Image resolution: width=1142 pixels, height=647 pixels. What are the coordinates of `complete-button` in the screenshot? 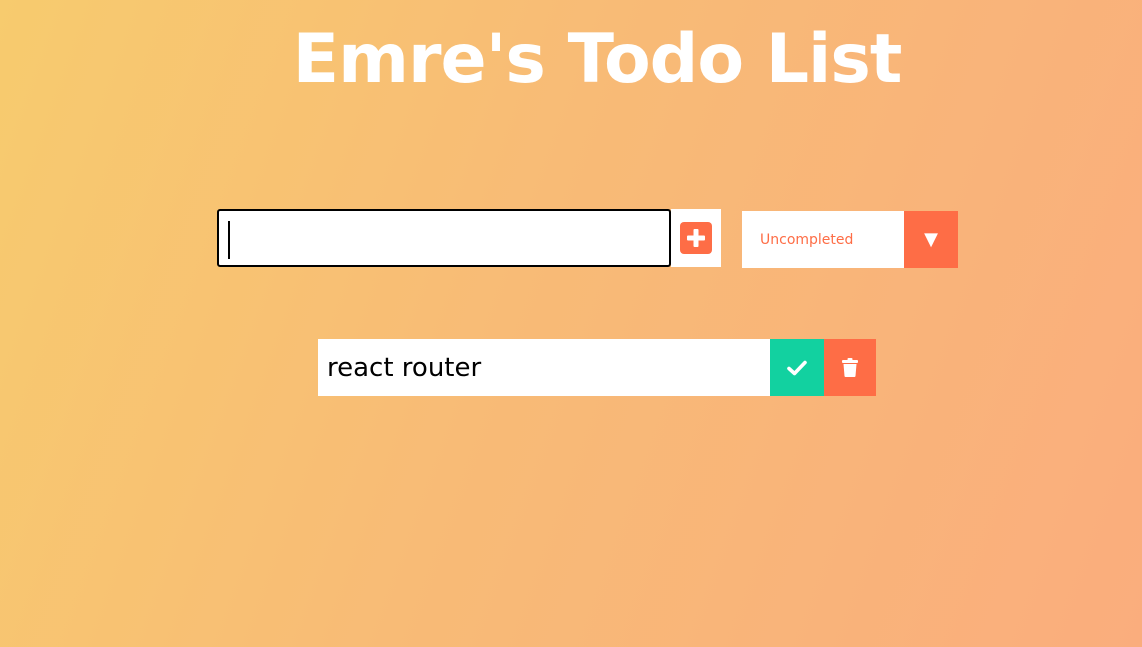 It's located at (797, 367).